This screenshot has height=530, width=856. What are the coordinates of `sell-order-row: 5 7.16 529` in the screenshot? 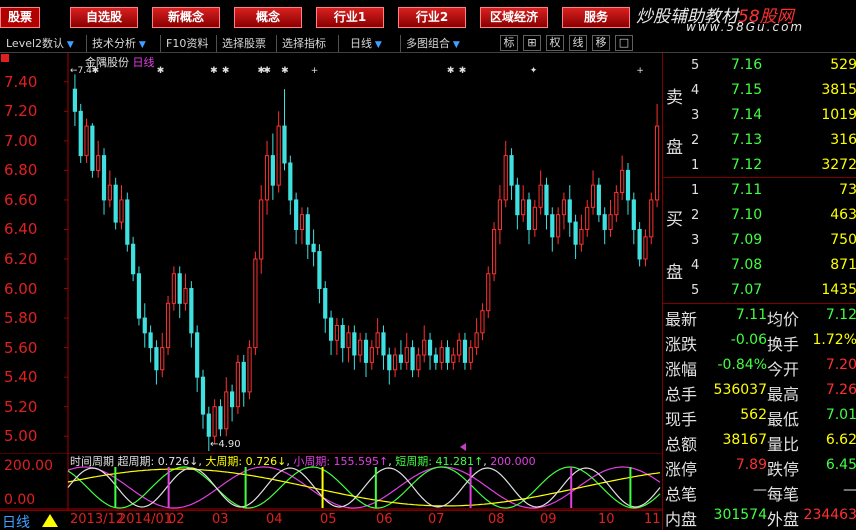 It's located at (759, 67).